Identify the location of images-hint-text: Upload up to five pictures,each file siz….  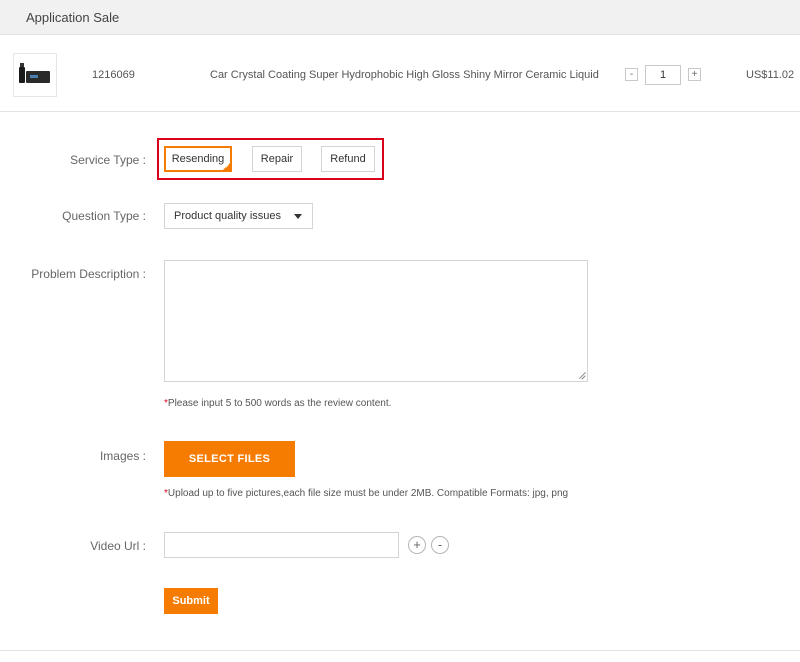
(368, 493).